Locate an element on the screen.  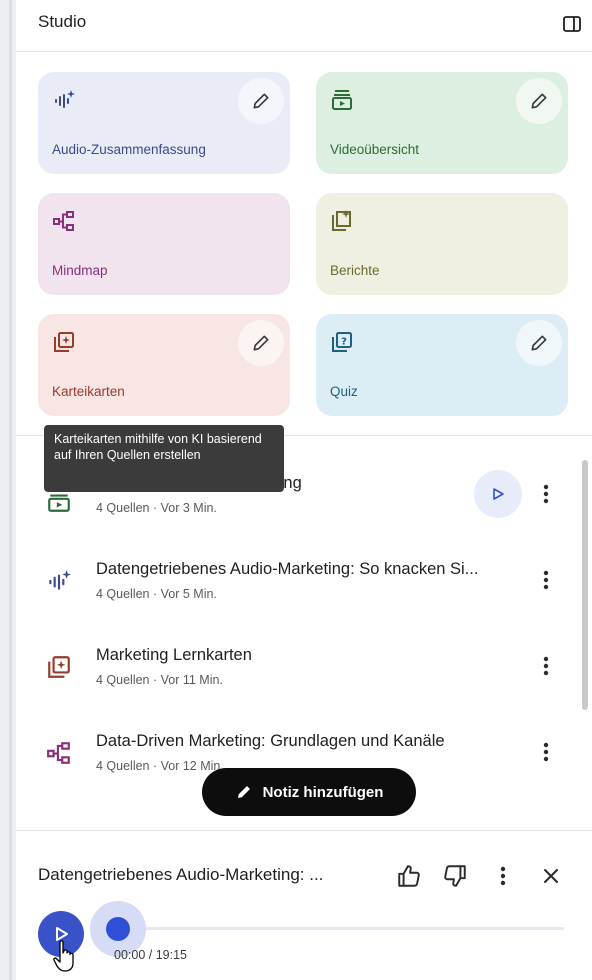
playback-time: 00:00 / 19:15 is located at coordinates (150, 955).